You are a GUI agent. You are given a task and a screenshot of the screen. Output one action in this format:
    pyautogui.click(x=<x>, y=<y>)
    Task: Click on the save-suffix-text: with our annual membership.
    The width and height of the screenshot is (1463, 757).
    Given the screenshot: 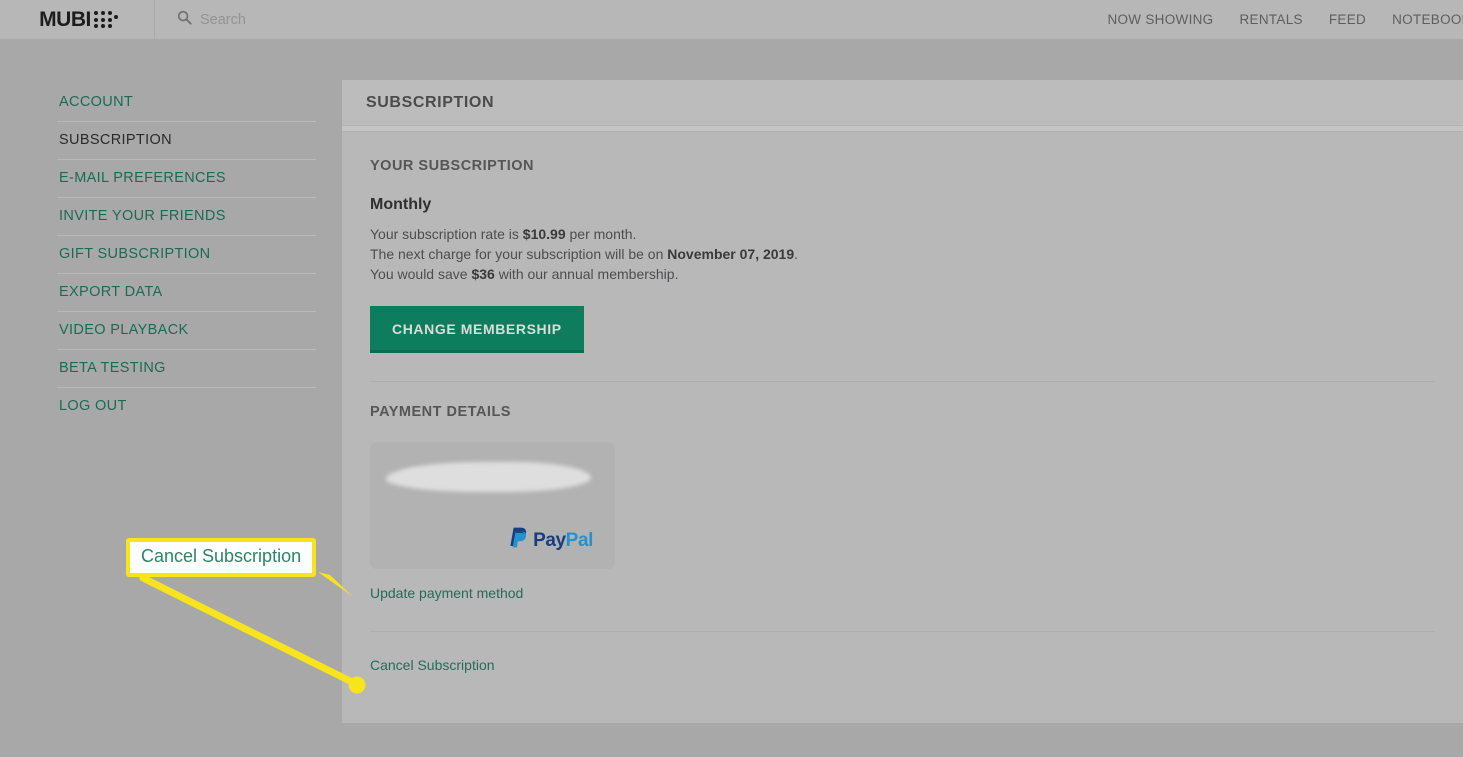 What is the action you would take?
    pyautogui.click(x=586, y=274)
    